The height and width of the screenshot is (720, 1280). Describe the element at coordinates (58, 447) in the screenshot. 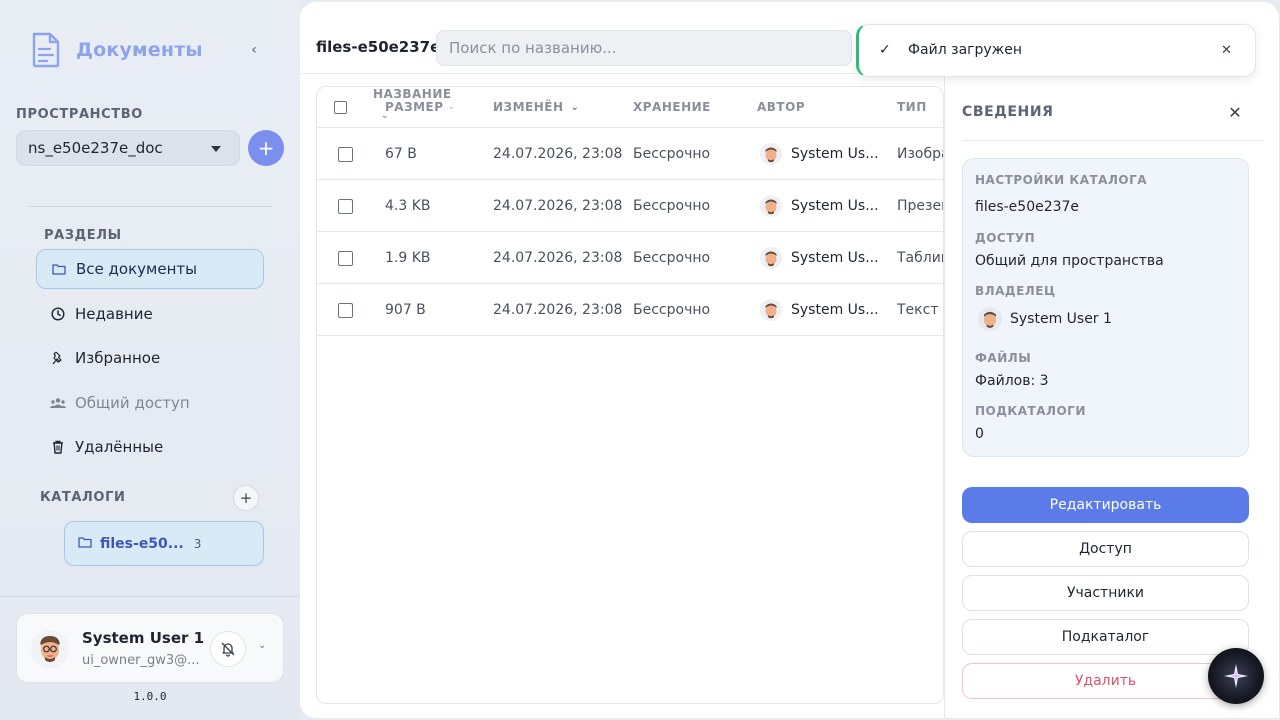

I see `trash-icon` at that location.